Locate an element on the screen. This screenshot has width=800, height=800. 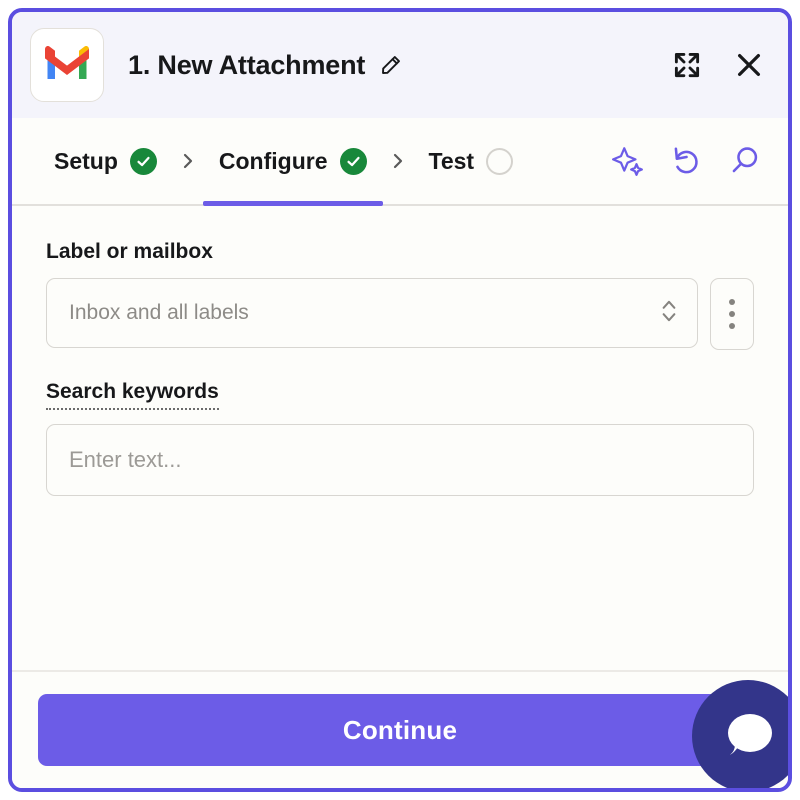
field-row is located at coordinates (400, 460).